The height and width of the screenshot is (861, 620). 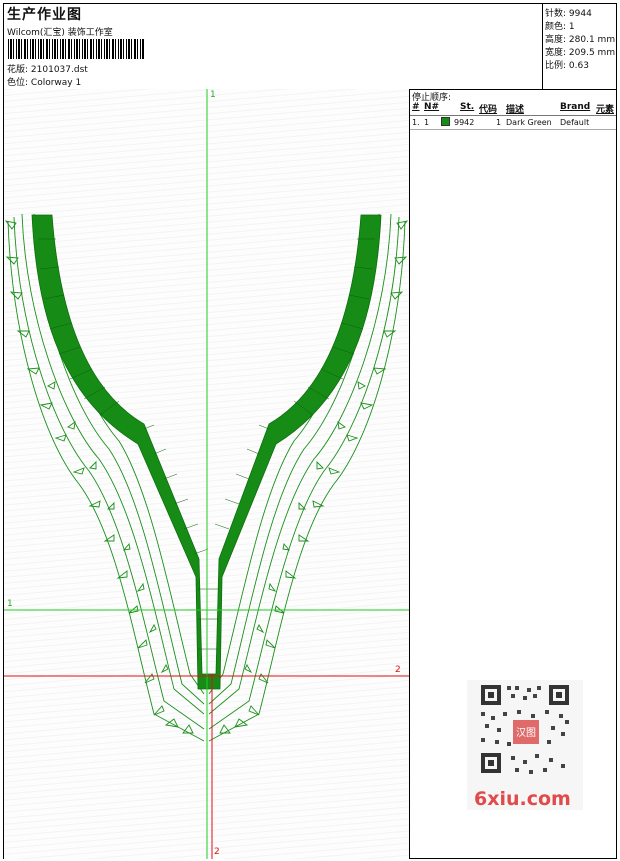 What do you see at coordinates (556, 40) in the screenshot?
I see `stat-height-label: 高度:` at bounding box center [556, 40].